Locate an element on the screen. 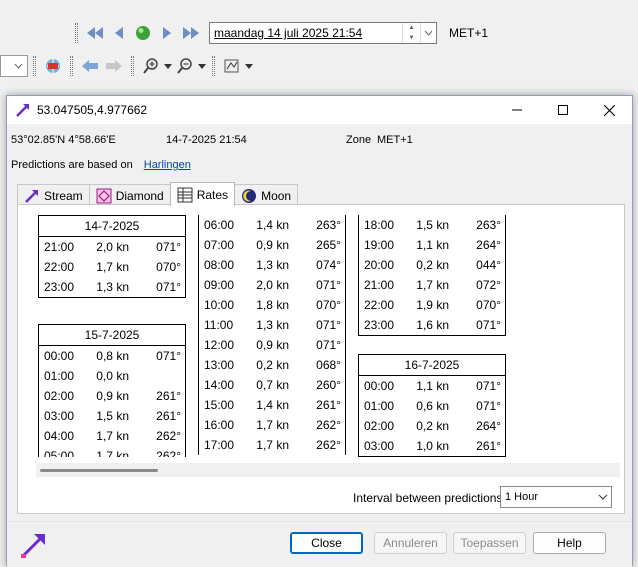 This screenshot has width=638, height=567. rate-row: 01:00 0,0 kn is located at coordinates (112, 376).